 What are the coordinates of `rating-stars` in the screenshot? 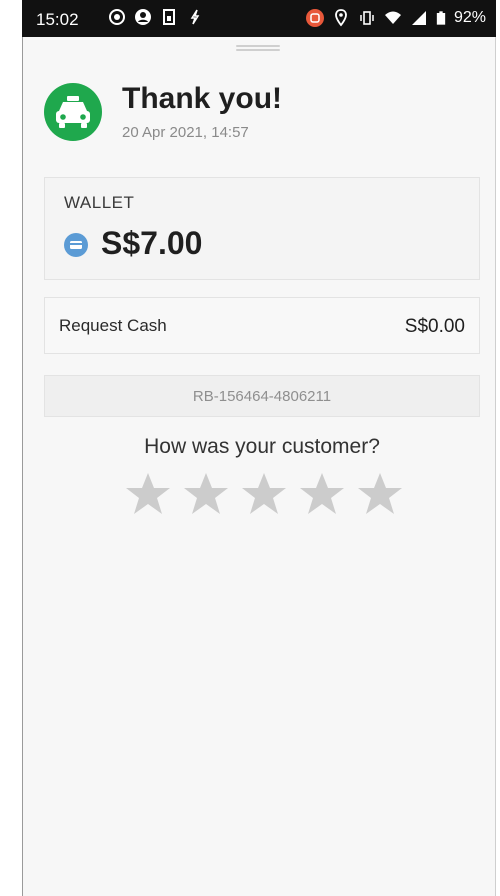 It's located at (264, 494).